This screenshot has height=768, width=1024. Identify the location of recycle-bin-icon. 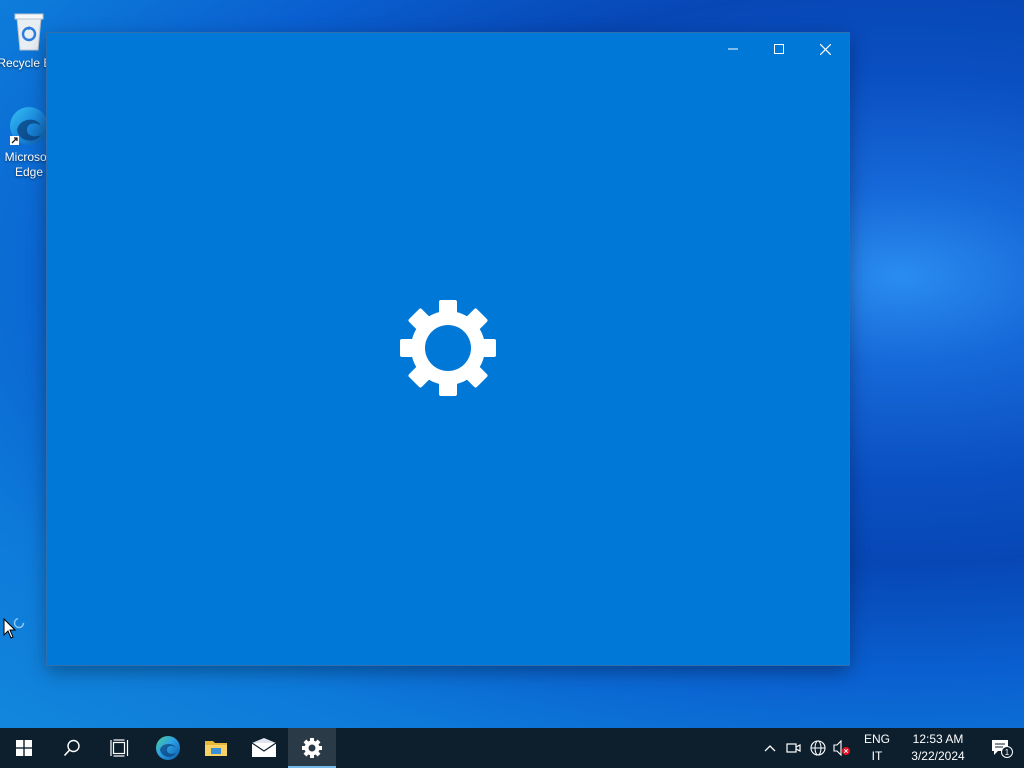
(29, 32).